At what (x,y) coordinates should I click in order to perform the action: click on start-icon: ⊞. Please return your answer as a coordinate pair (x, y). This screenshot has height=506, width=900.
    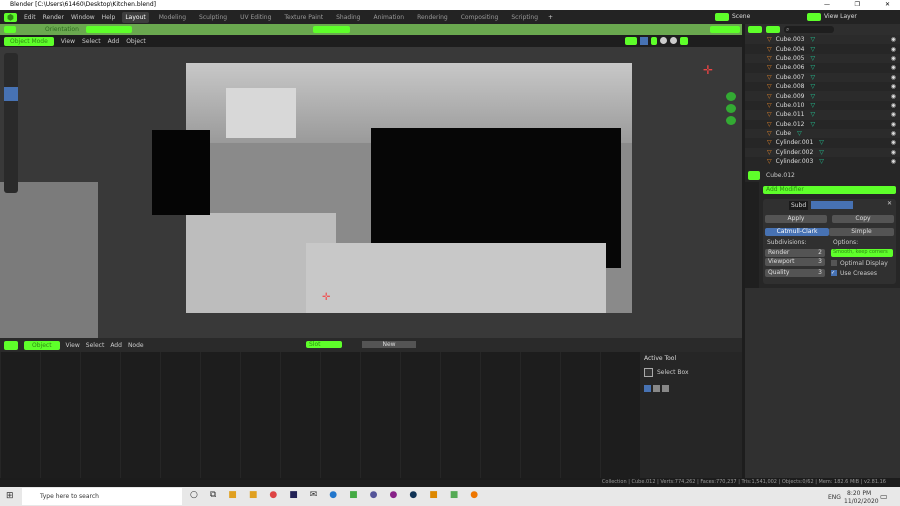
    Looking at the image, I should click on (10, 496).